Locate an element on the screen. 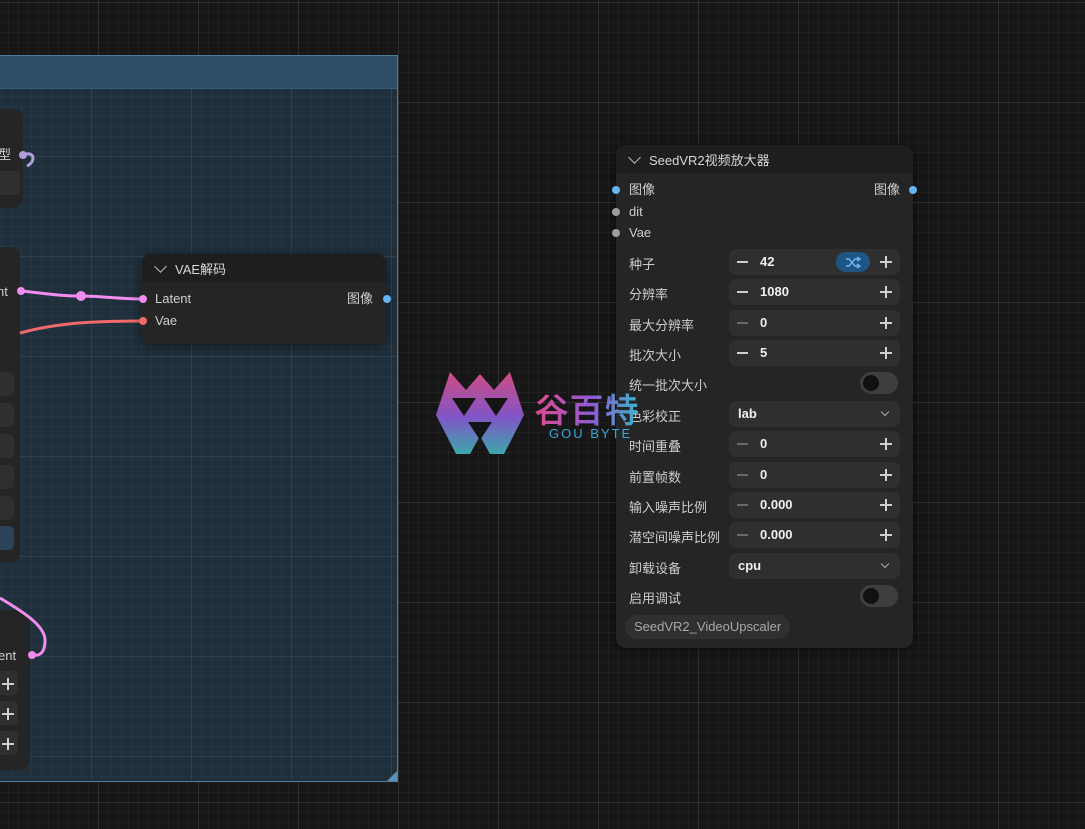 Image resolution: width=1085 pixels, height=829 pixels. resolution-label: 分辨率 is located at coordinates (649, 294).